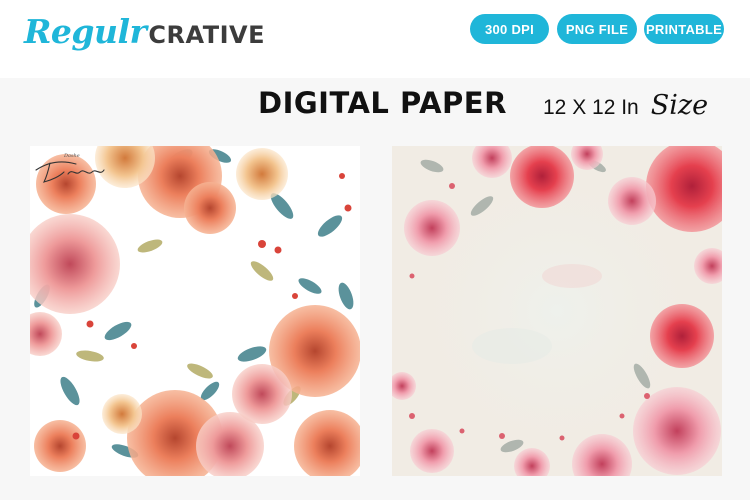  What do you see at coordinates (684, 29) in the screenshot?
I see `badge-printable: PRINTABLE` at bounding box center [684, 29].